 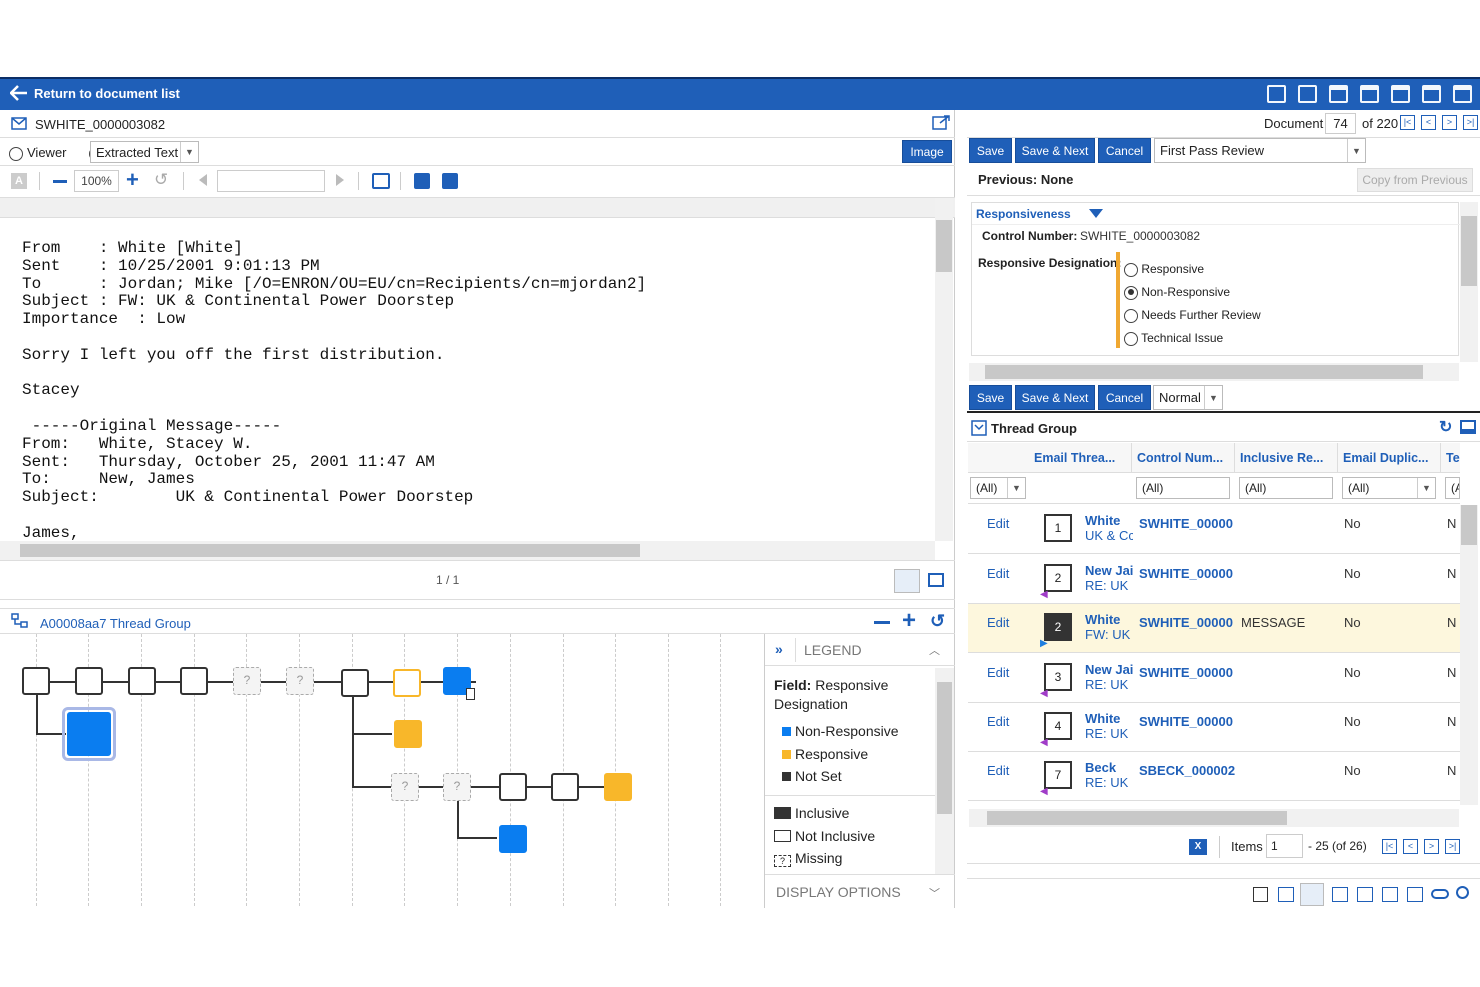 I want to click on next-document-icon: >, so click(x=1449, y=122).